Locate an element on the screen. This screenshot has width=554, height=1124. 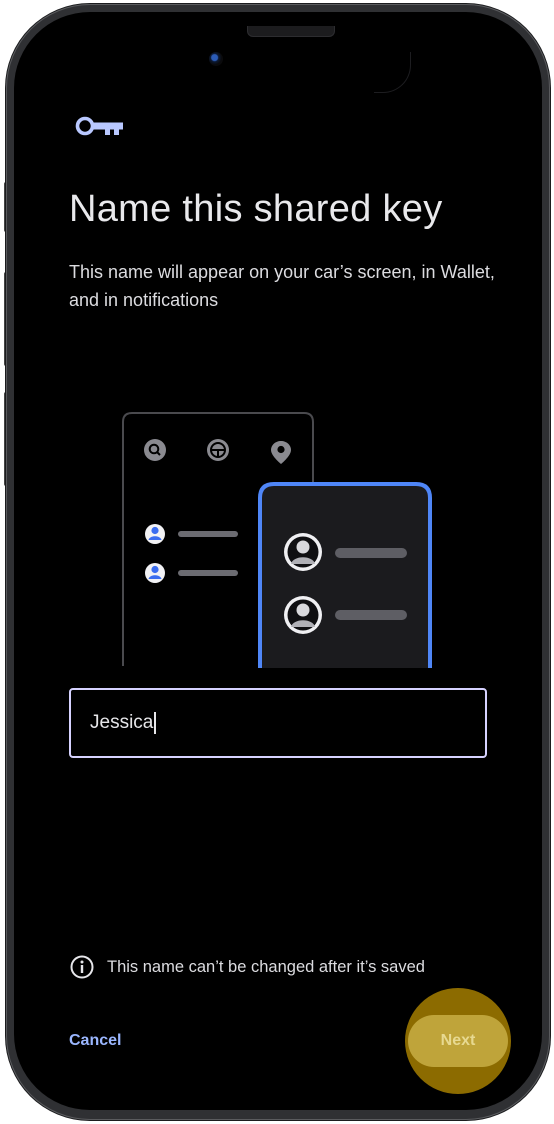
screen-notch-curve is located at coordinates (392, 72).